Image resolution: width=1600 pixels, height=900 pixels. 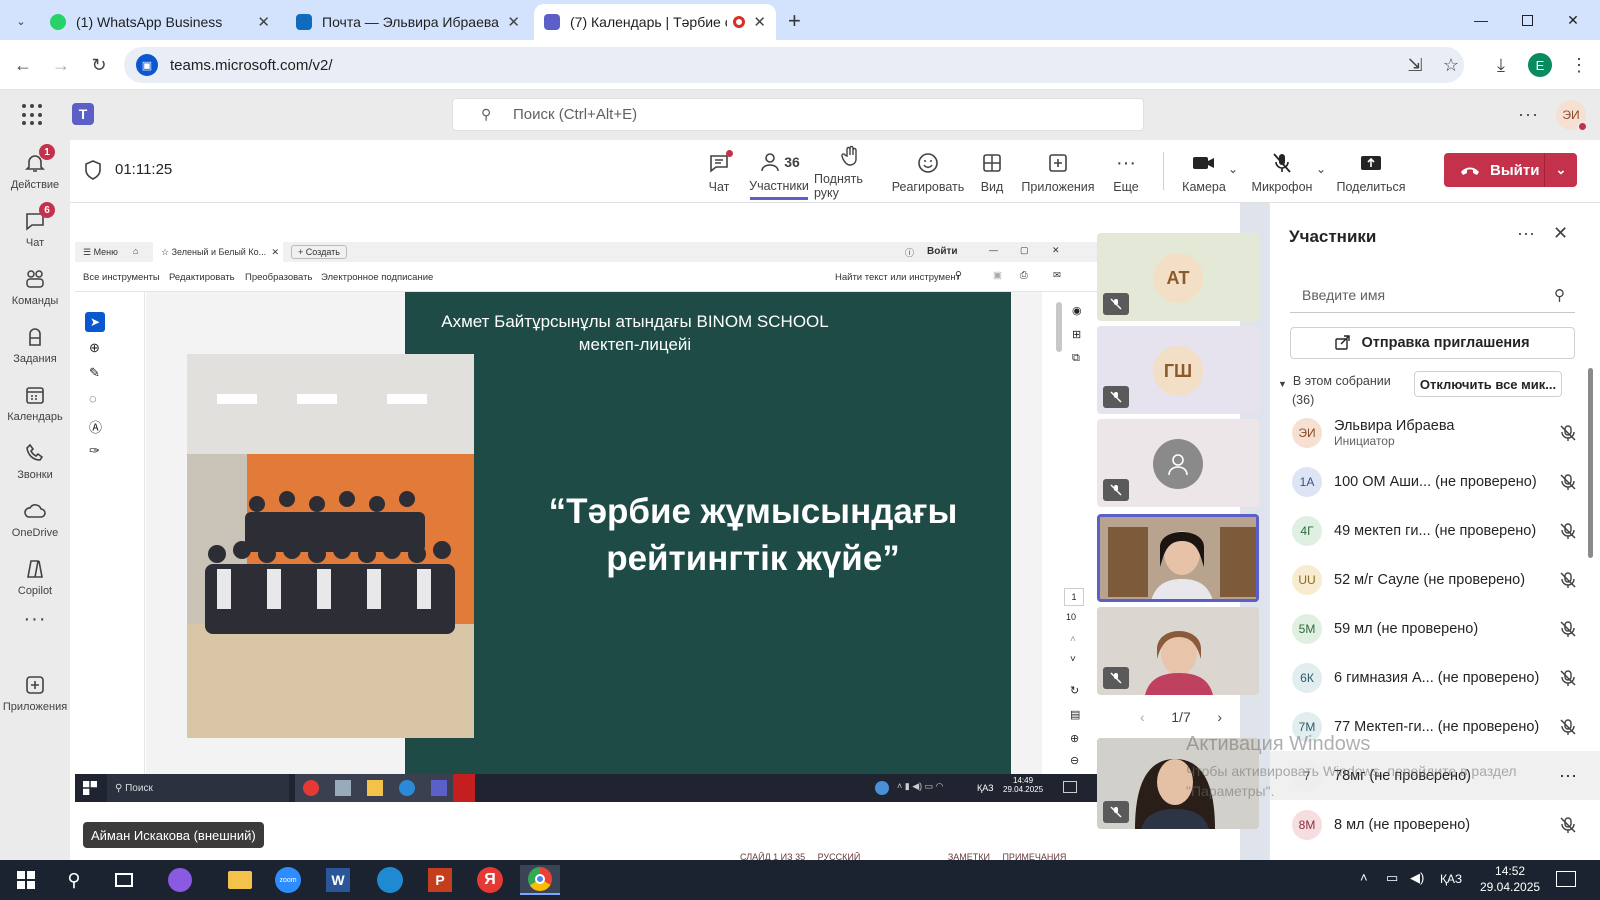 I want to click on forward-button: →, so click(x=61, y=65).